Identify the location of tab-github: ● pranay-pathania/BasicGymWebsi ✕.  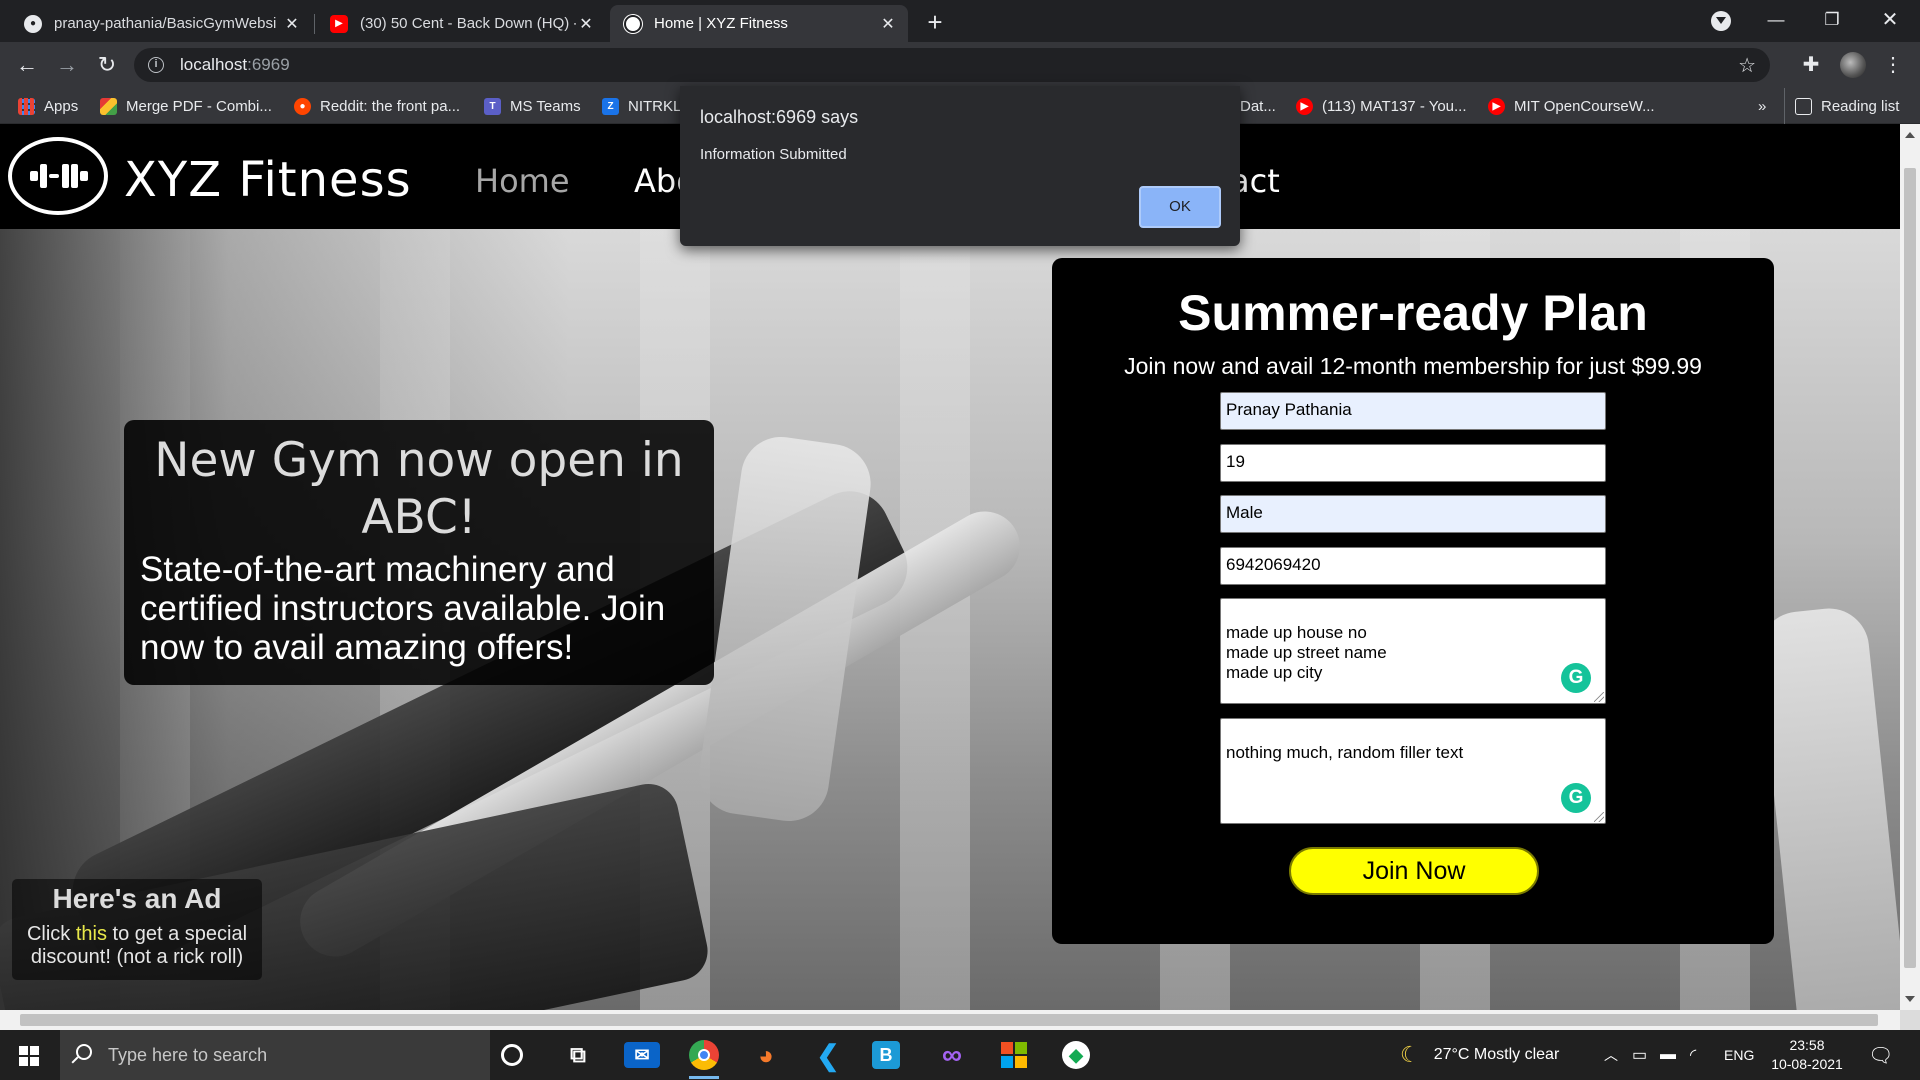
(161, 23).